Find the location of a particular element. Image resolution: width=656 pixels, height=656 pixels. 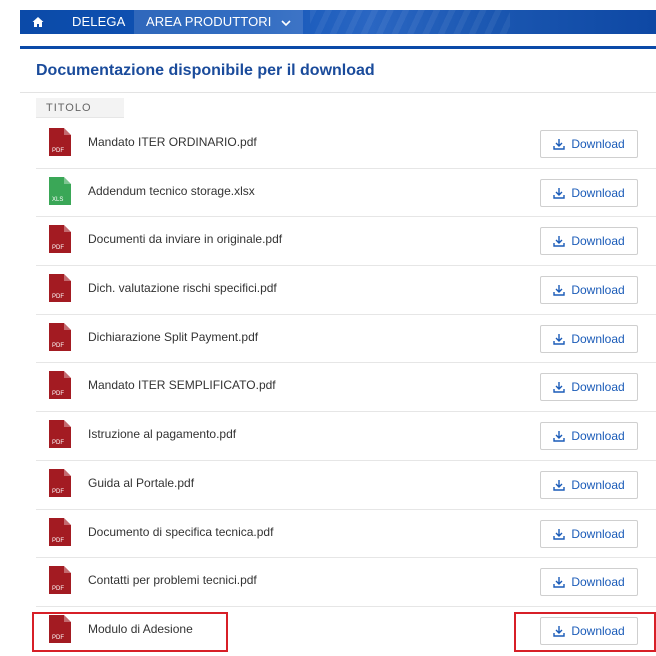

file-name: Guida al Portale.pdf is located at coordinates (141, 483).